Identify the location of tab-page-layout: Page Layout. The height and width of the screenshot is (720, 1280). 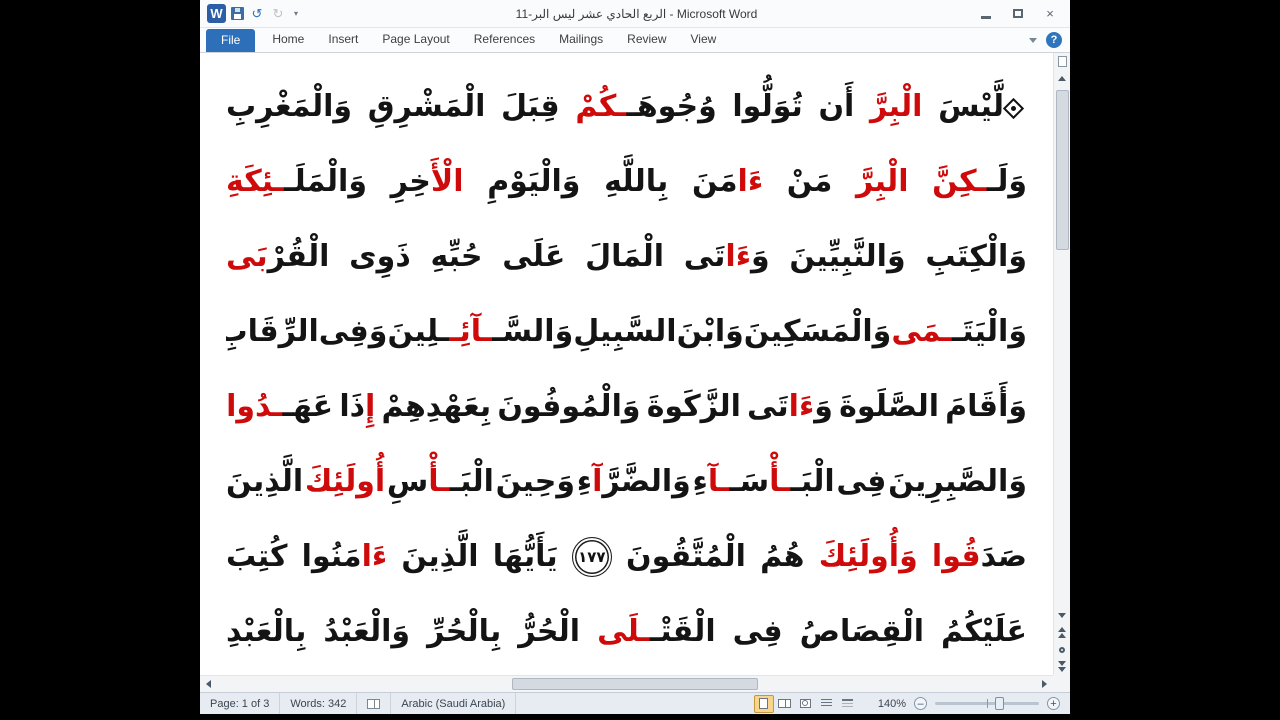
(415, 40).